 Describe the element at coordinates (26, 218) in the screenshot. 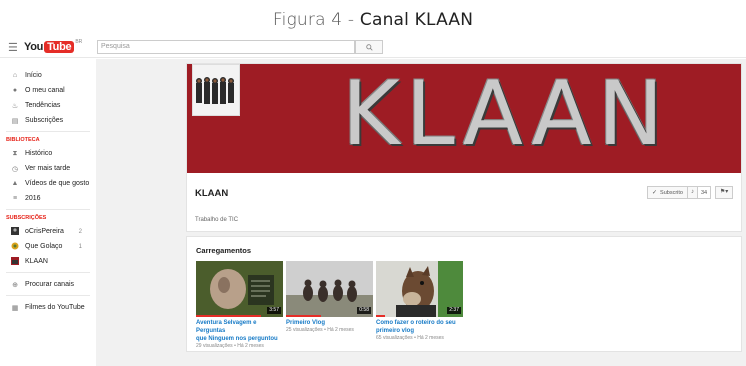

I see `subscriptions-section-title: SUBSCRIÇÕES` at that location.